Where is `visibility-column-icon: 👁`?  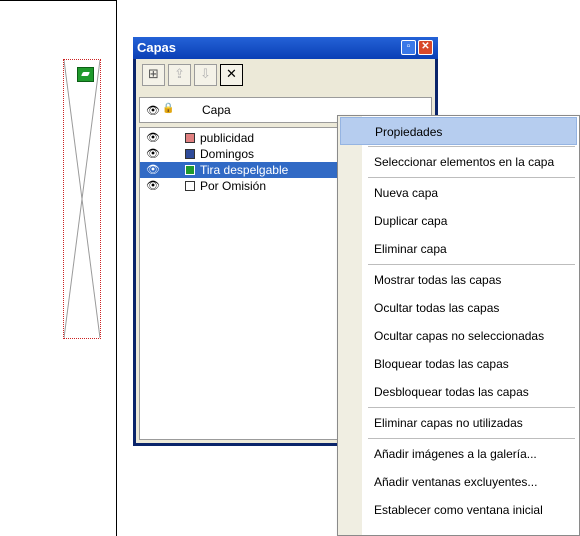
visibility-column-icon: 👁 is located at coordinates (153, 111).